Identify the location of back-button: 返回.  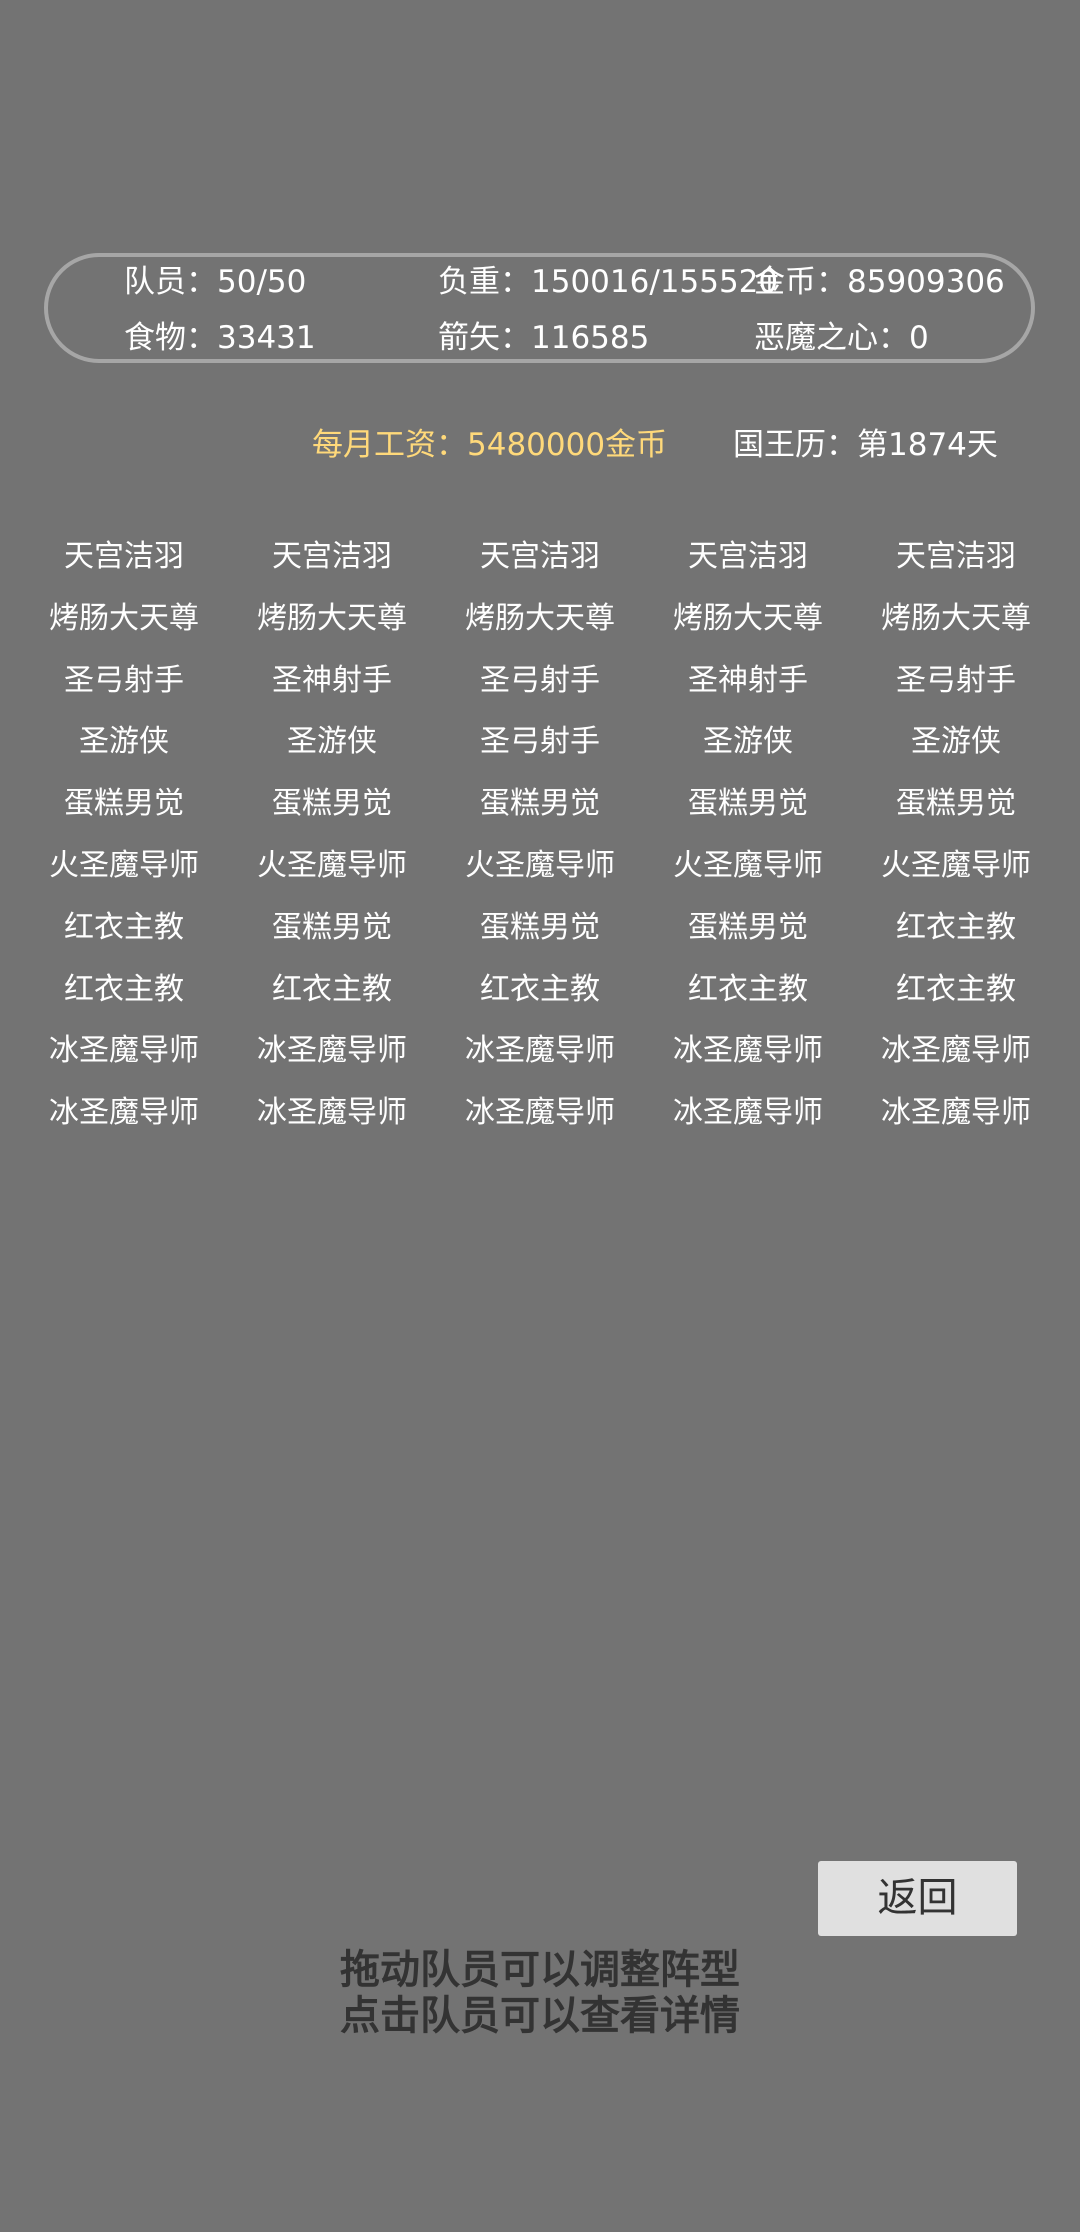
(917, 1898).